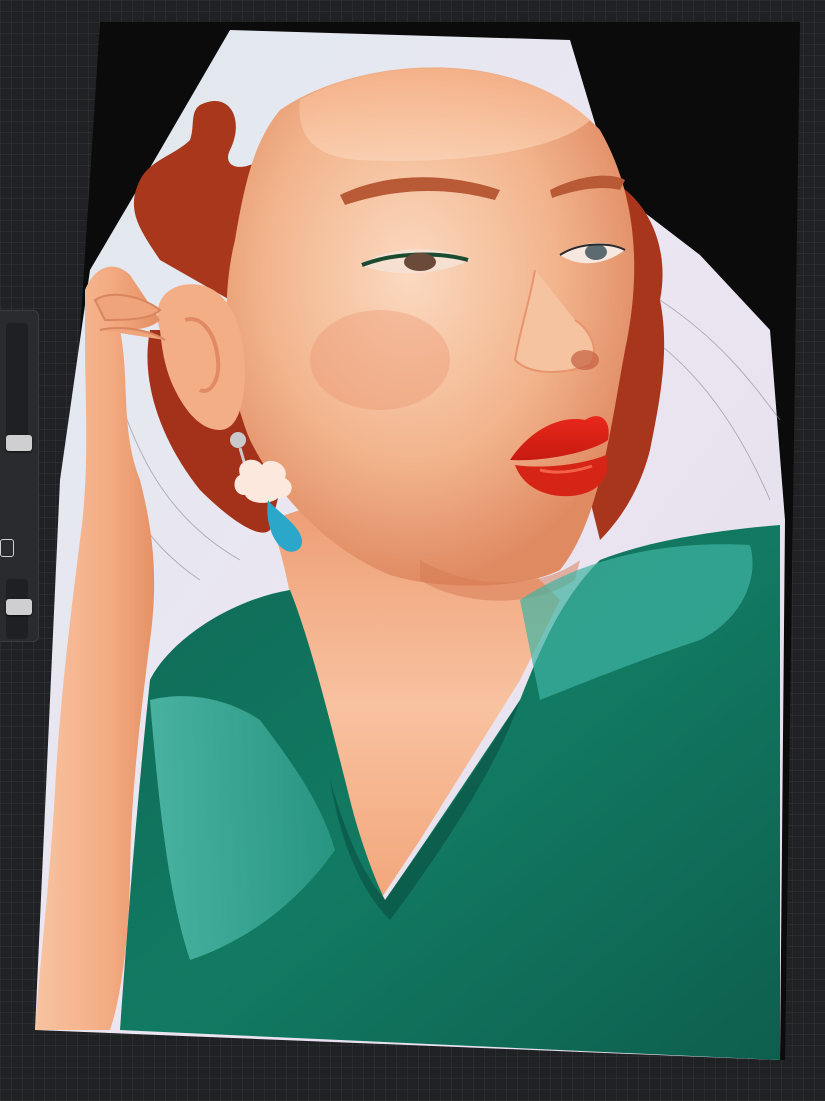 This screenshot has width=825, height=1101. What do you see at coordinates (7, 548) in the screenshot?
I see `modify-button` at bounding box center [7, 548].